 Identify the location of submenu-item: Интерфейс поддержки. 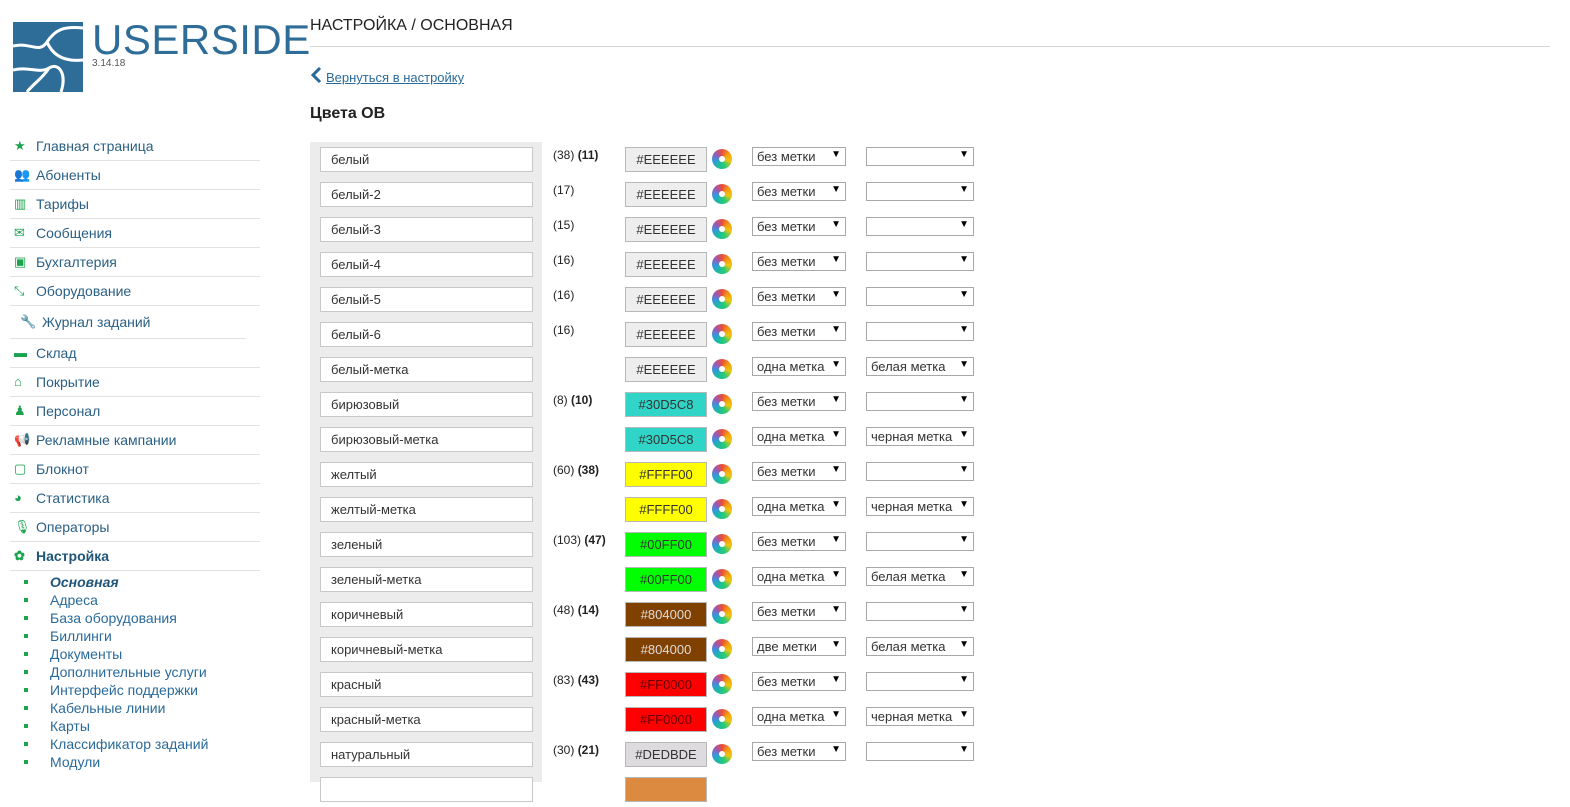
(135, 690).